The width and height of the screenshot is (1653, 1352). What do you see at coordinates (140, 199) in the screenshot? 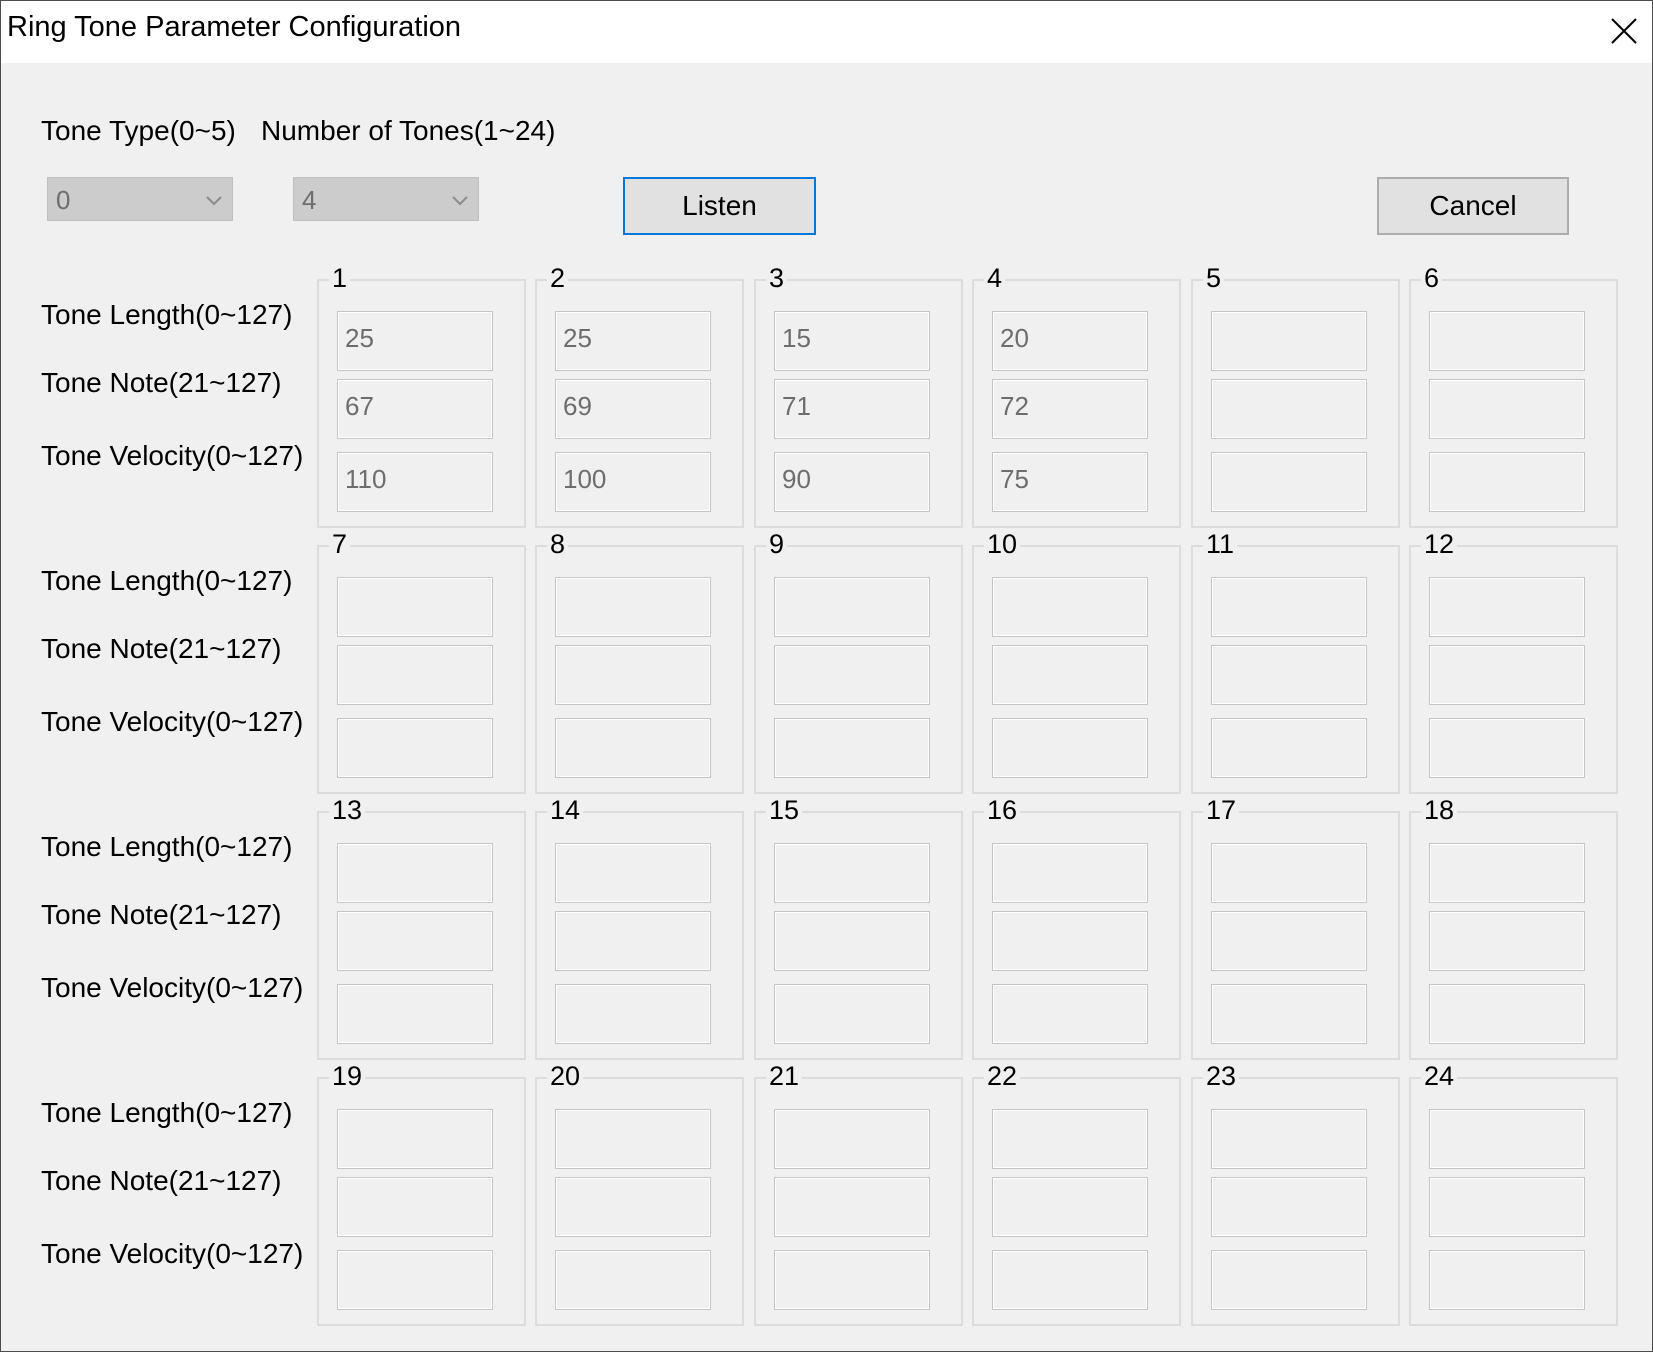
I see `tone-type-select: 0` at bounding box center [140, 199].